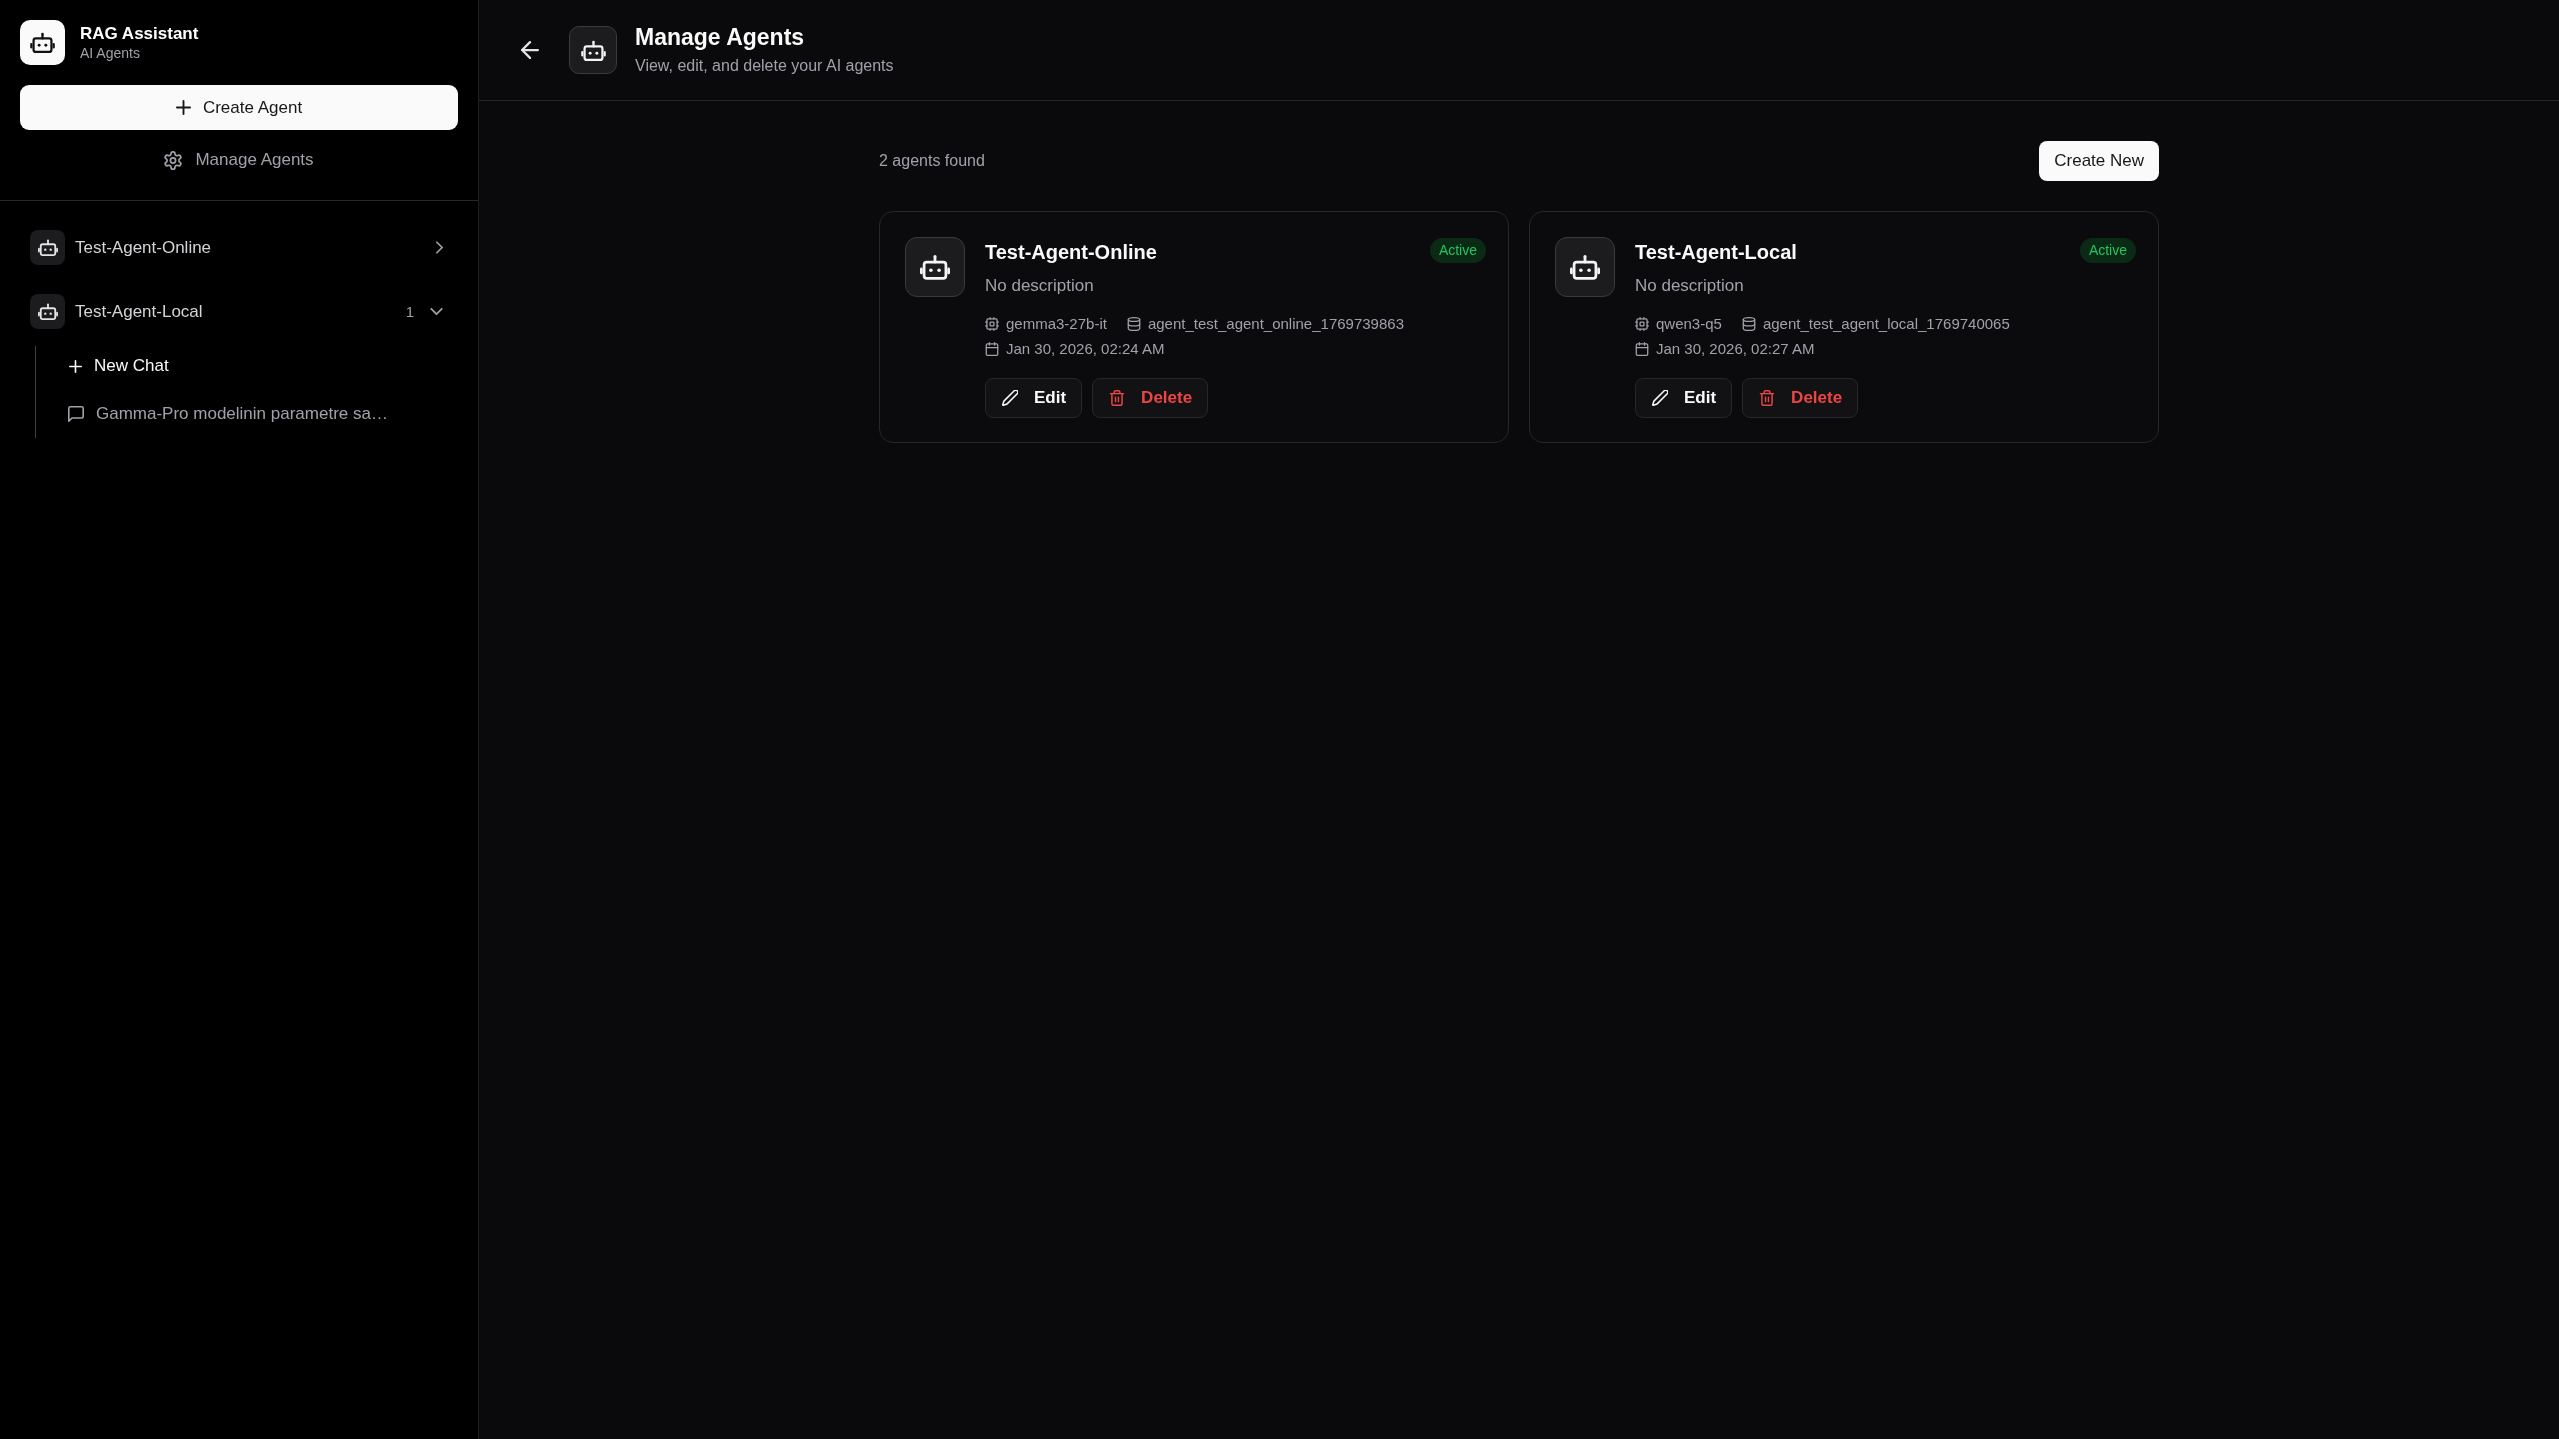 The width and height of the screenshot is (2559, 1439). I want to click on page-subtitle: View, edit, and delete your AI agents, so click(764, 66).